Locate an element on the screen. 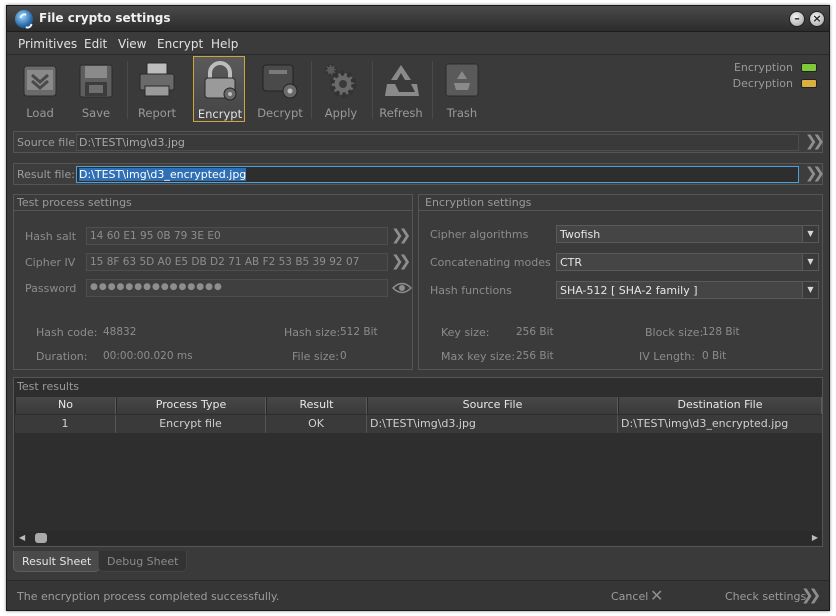 The width and height of the screenshot is (836, 616). decrypt-label: Decrypt is located at coordinates (280, 113).